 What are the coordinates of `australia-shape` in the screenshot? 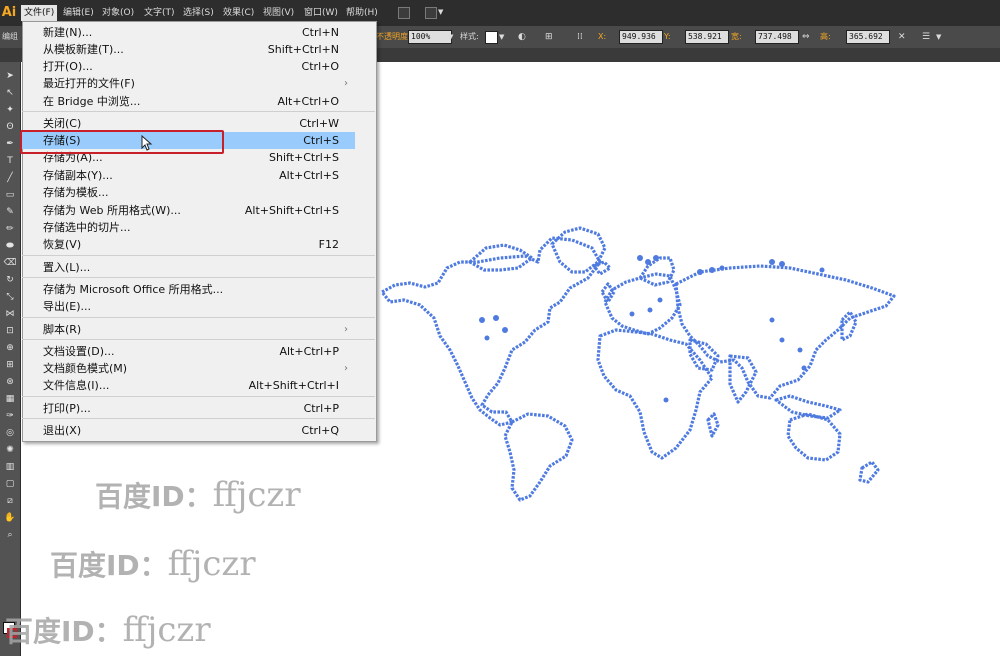 It's located at (814, 437).